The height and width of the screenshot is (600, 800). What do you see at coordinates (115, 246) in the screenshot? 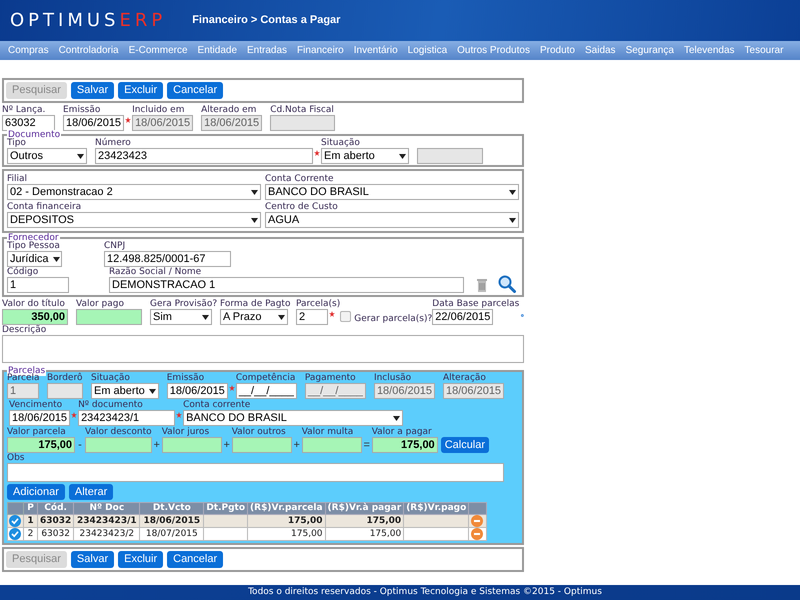
I see `field-label: CNPJ` at bounding box center [115, 246].